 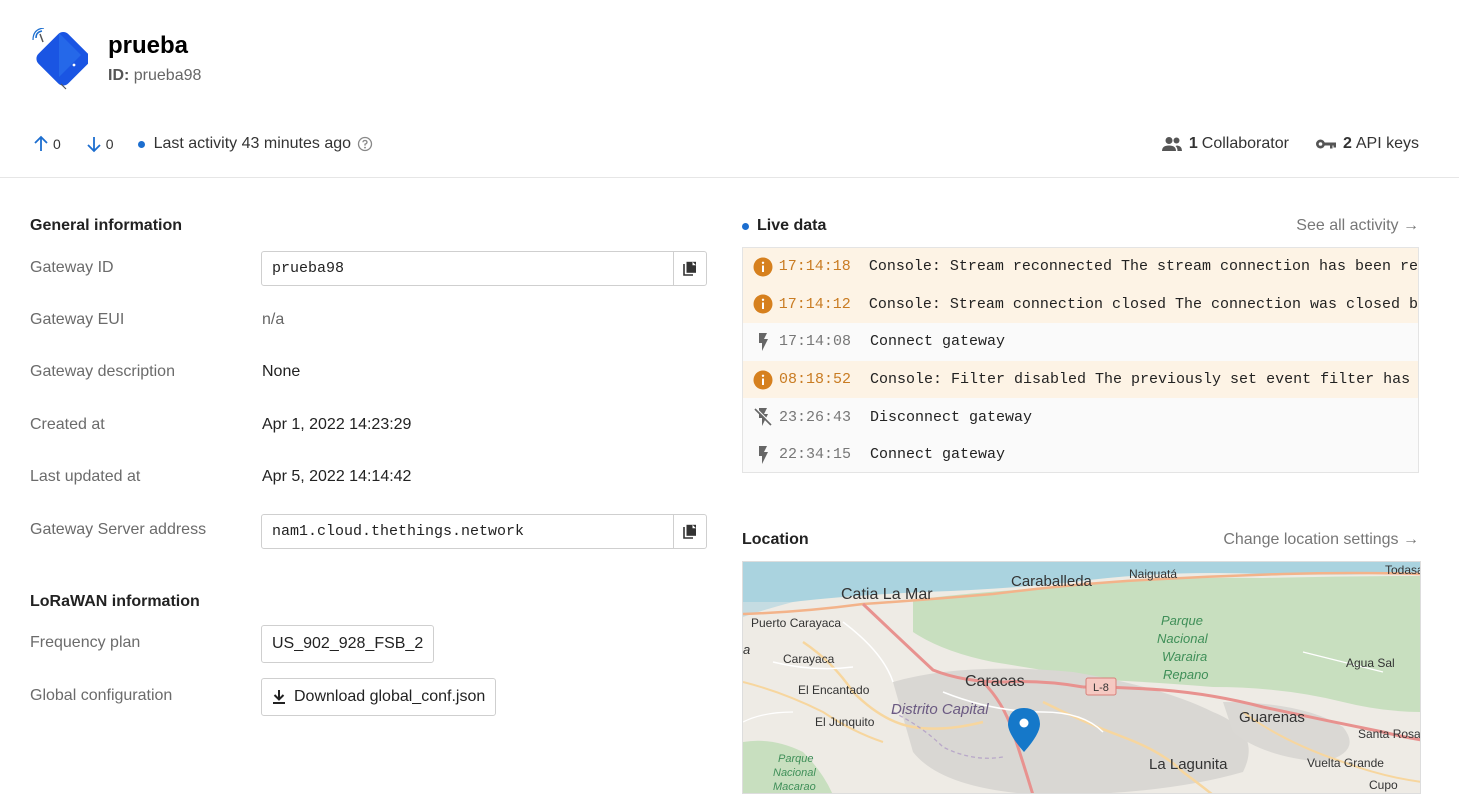 I want to click on download-icon, so click(x=279, y=697).